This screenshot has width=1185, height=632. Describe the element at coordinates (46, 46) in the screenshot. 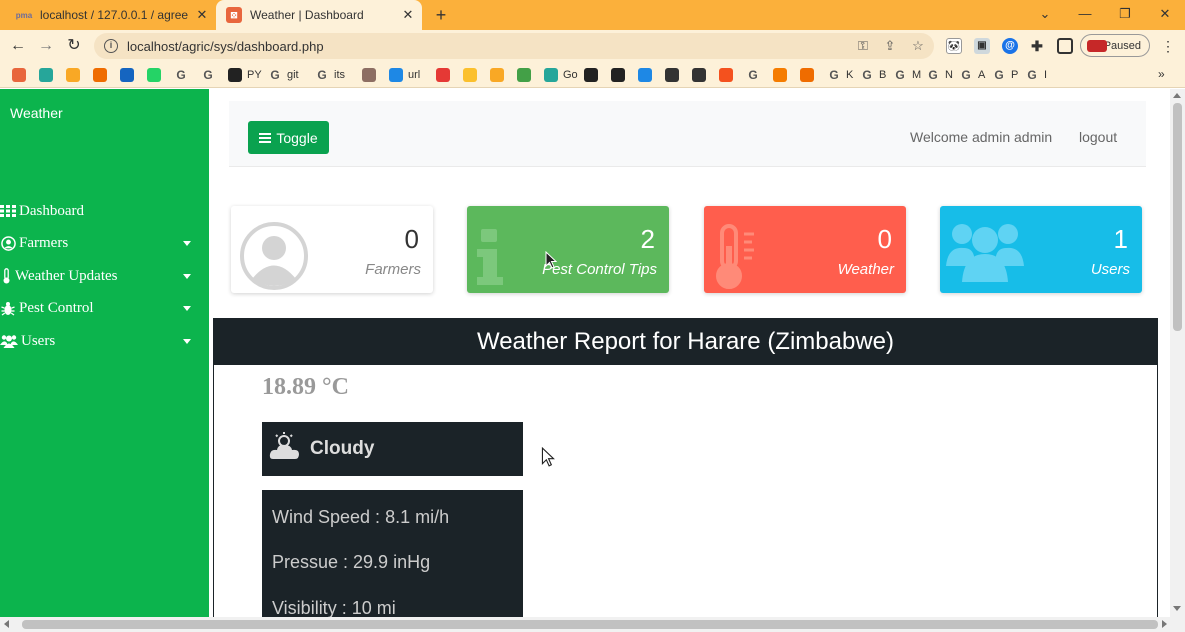

I see `forward-icon: →` at that location.